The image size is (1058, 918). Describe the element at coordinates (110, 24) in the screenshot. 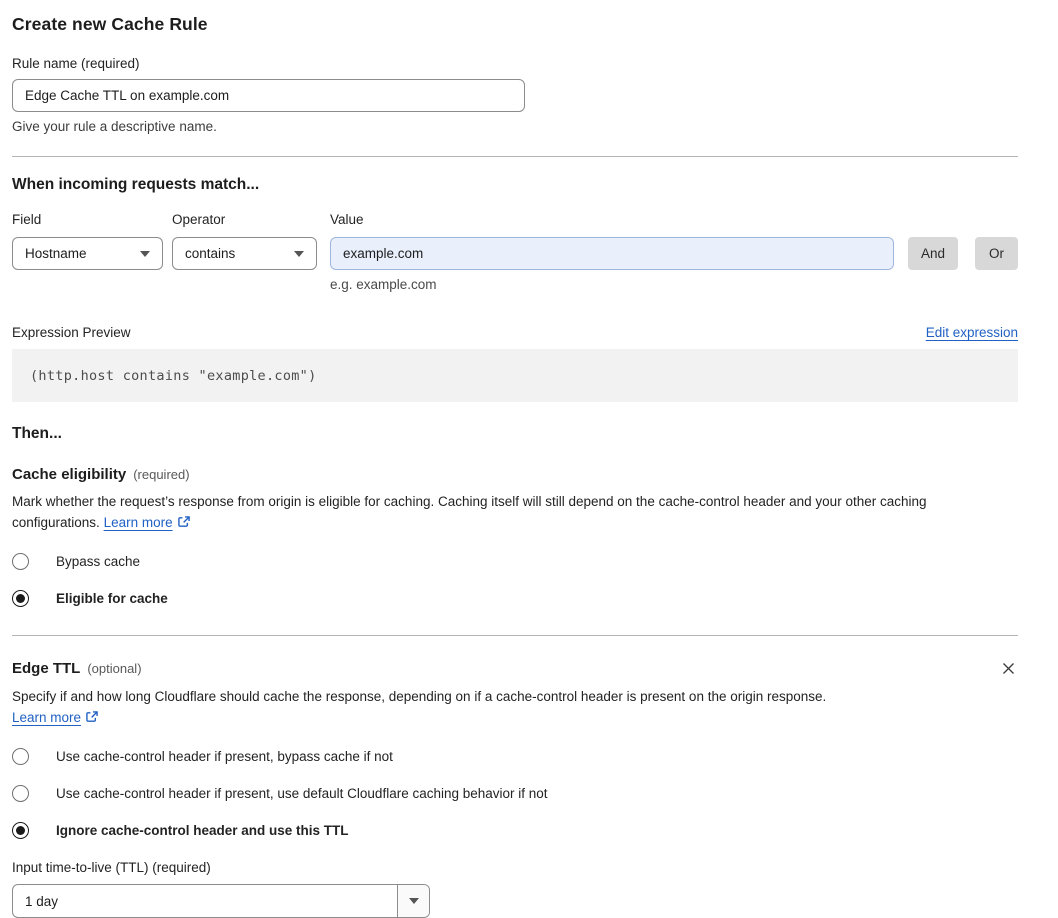

I see `page-title: Create new Cache Rule` at that location.